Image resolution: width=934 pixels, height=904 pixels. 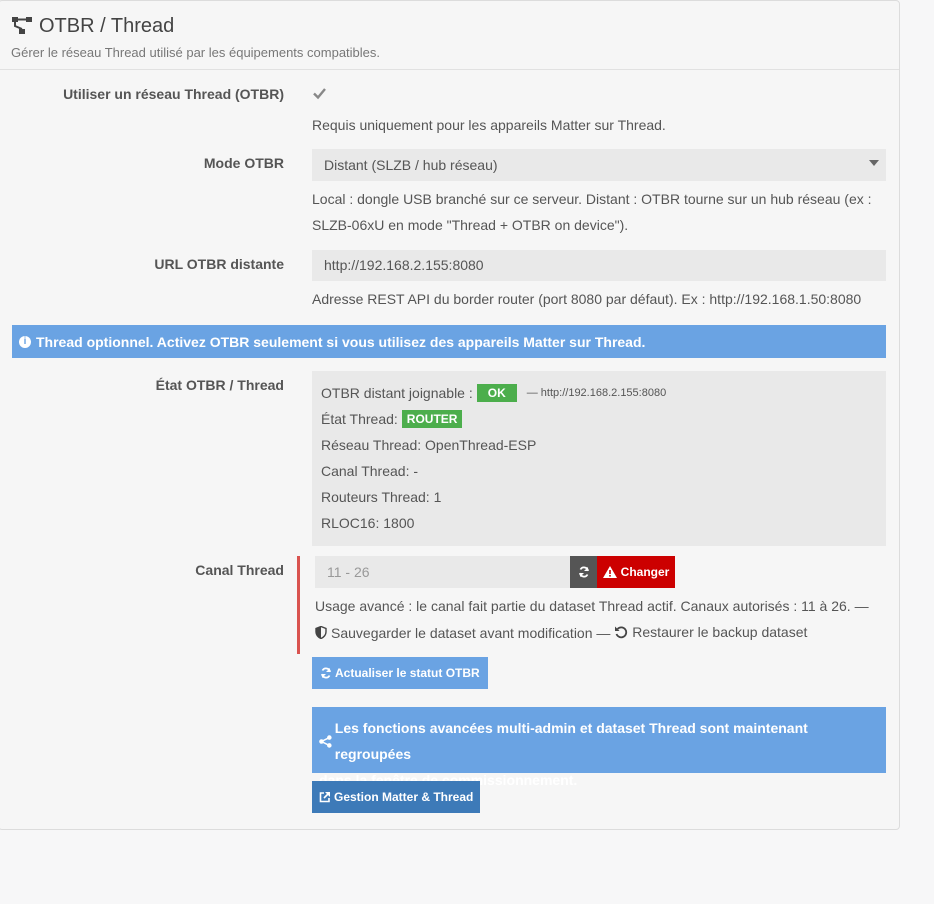 What do you see at coordinates (370, 471) in the screenshot?
I see `status-channel: Canal Thread: -` at bounding box center [370, 471].